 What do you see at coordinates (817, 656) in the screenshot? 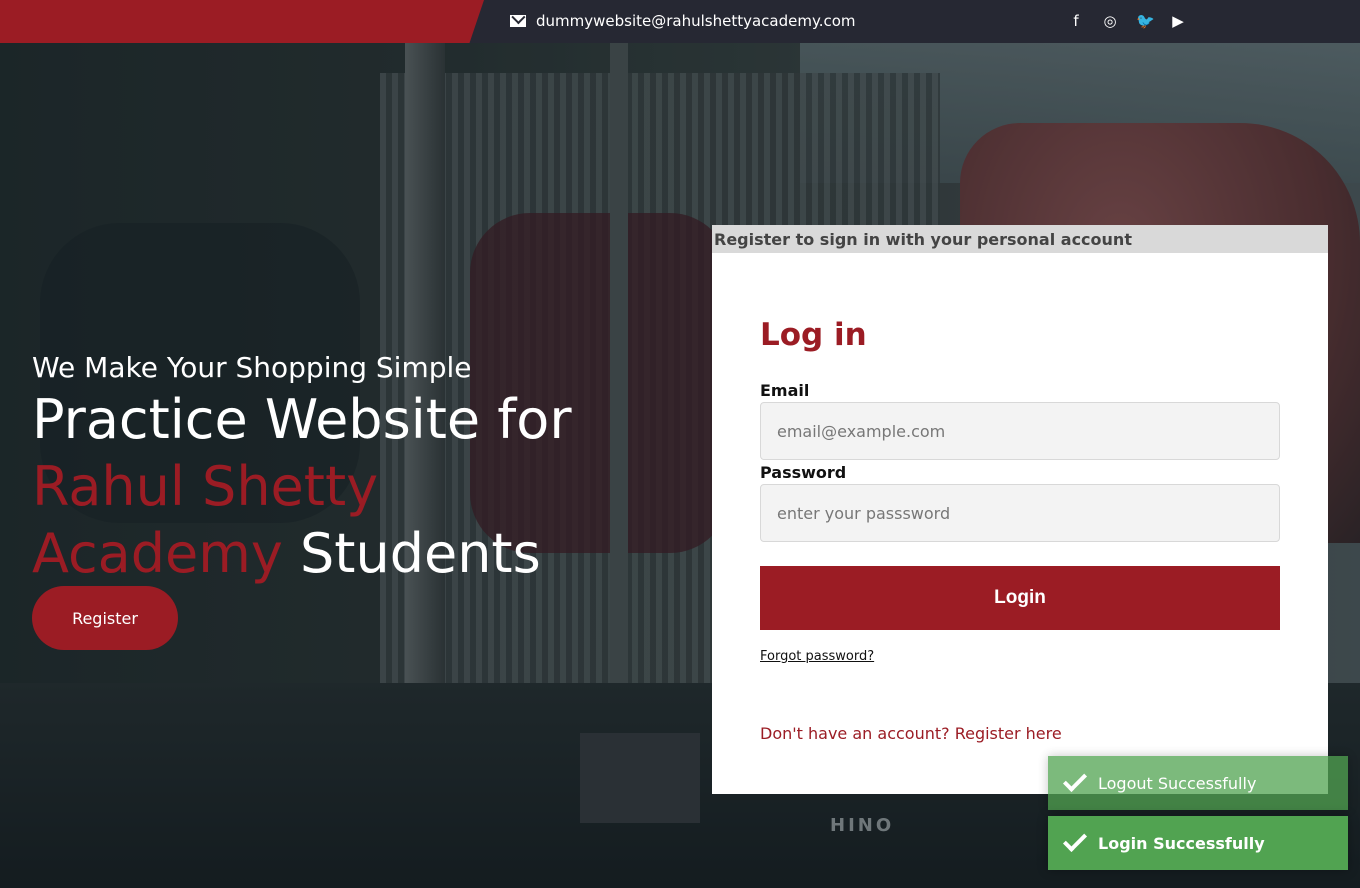
I see `forgot-password-link: Forgot password?` at bounding box center [817, 656].